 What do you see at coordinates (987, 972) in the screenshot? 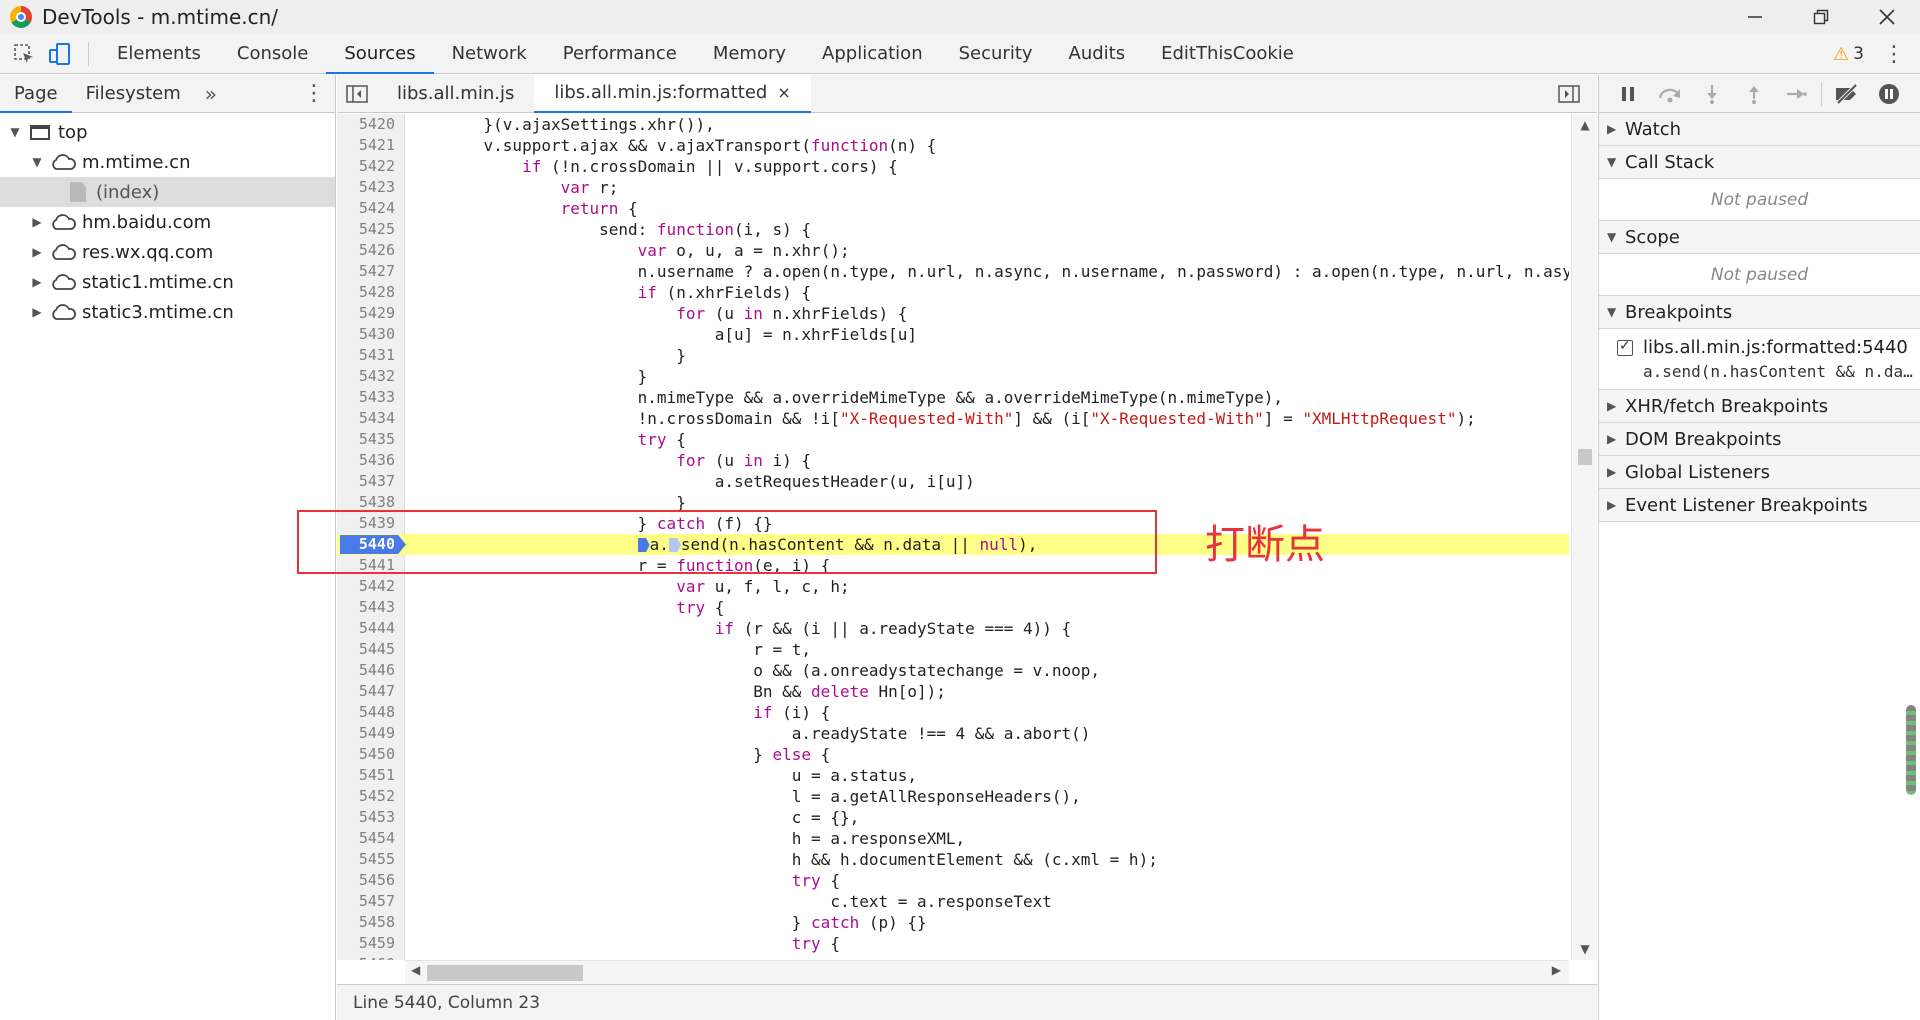
I see `horizontal-scrollbar: ◀ ▶` at bounding box center [987, 972].